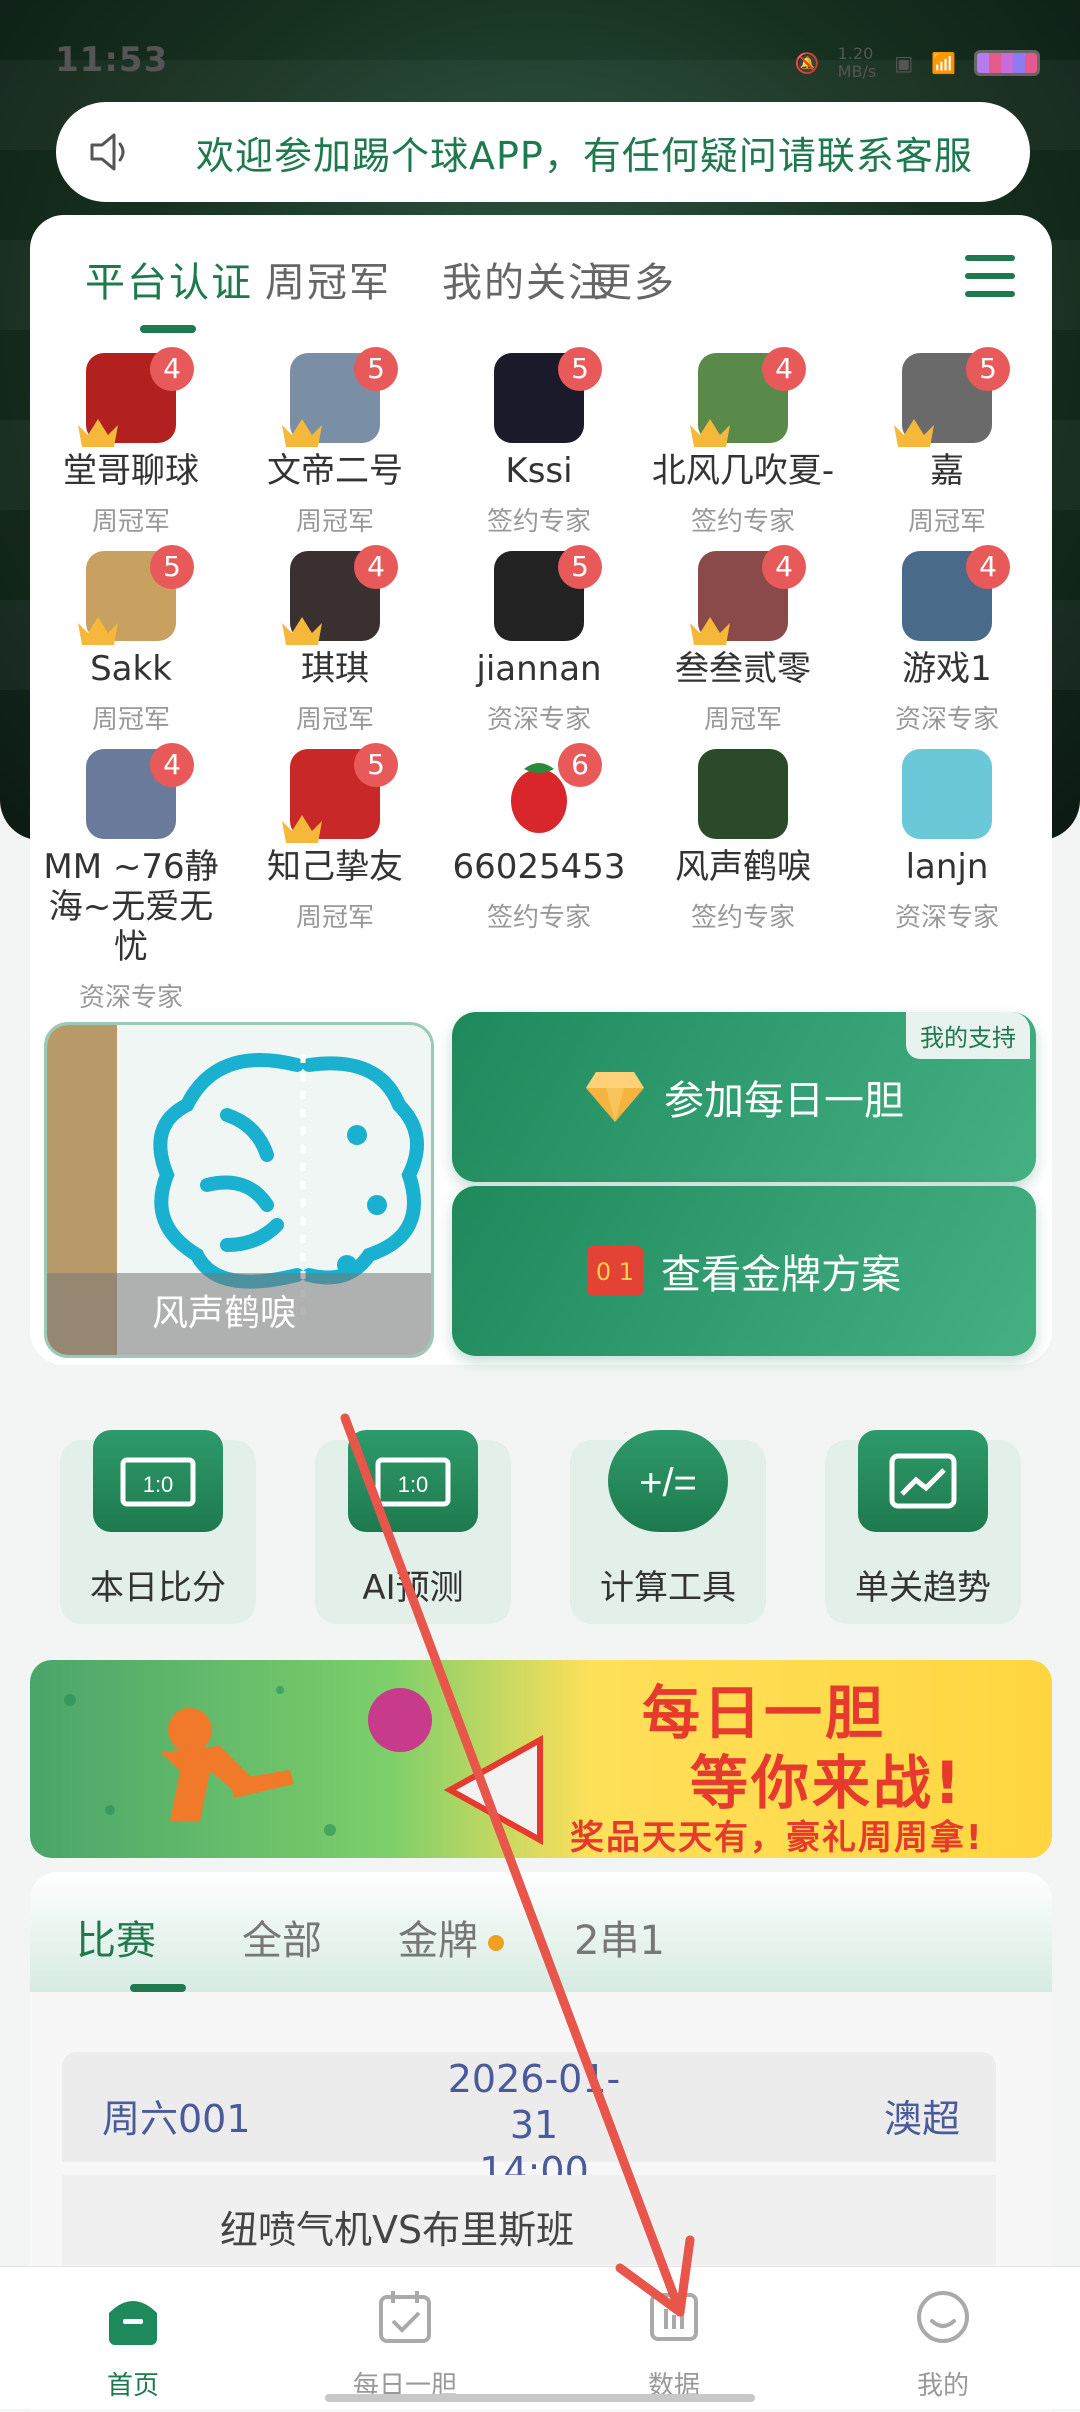 Image resolution: width=1080 pixels, height=2412 pixels. Describe the element at coordinates (158, 1484) in the screenshot. I see `svg-text: 1:0` at that location.